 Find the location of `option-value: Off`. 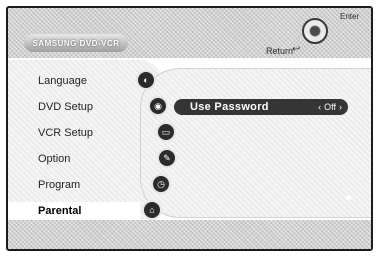

option-value: Off is located at coordinates (330, 107).